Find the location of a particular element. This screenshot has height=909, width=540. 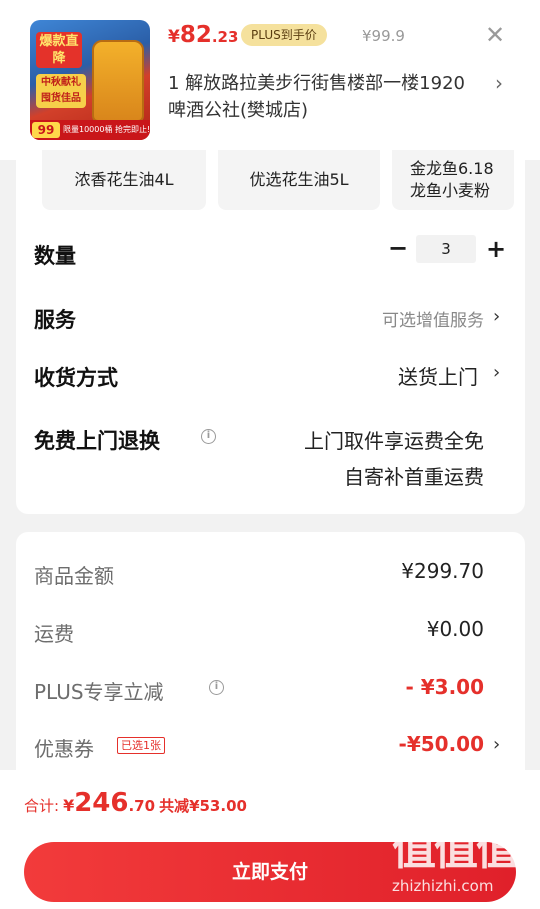

thumb-badge-top: 爆款直降 is located at coordinates (59, 50).